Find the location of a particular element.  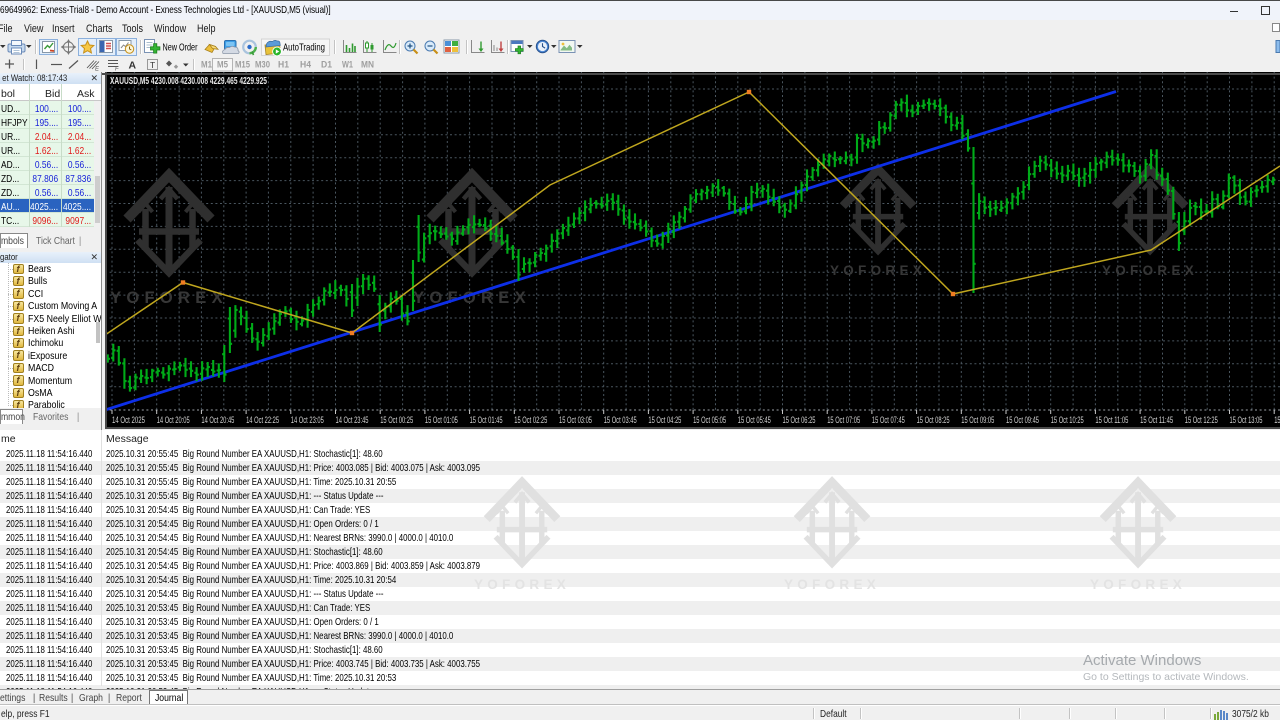

svg-text: 15 Oct 03:45 is located at coordinates (620, 420).